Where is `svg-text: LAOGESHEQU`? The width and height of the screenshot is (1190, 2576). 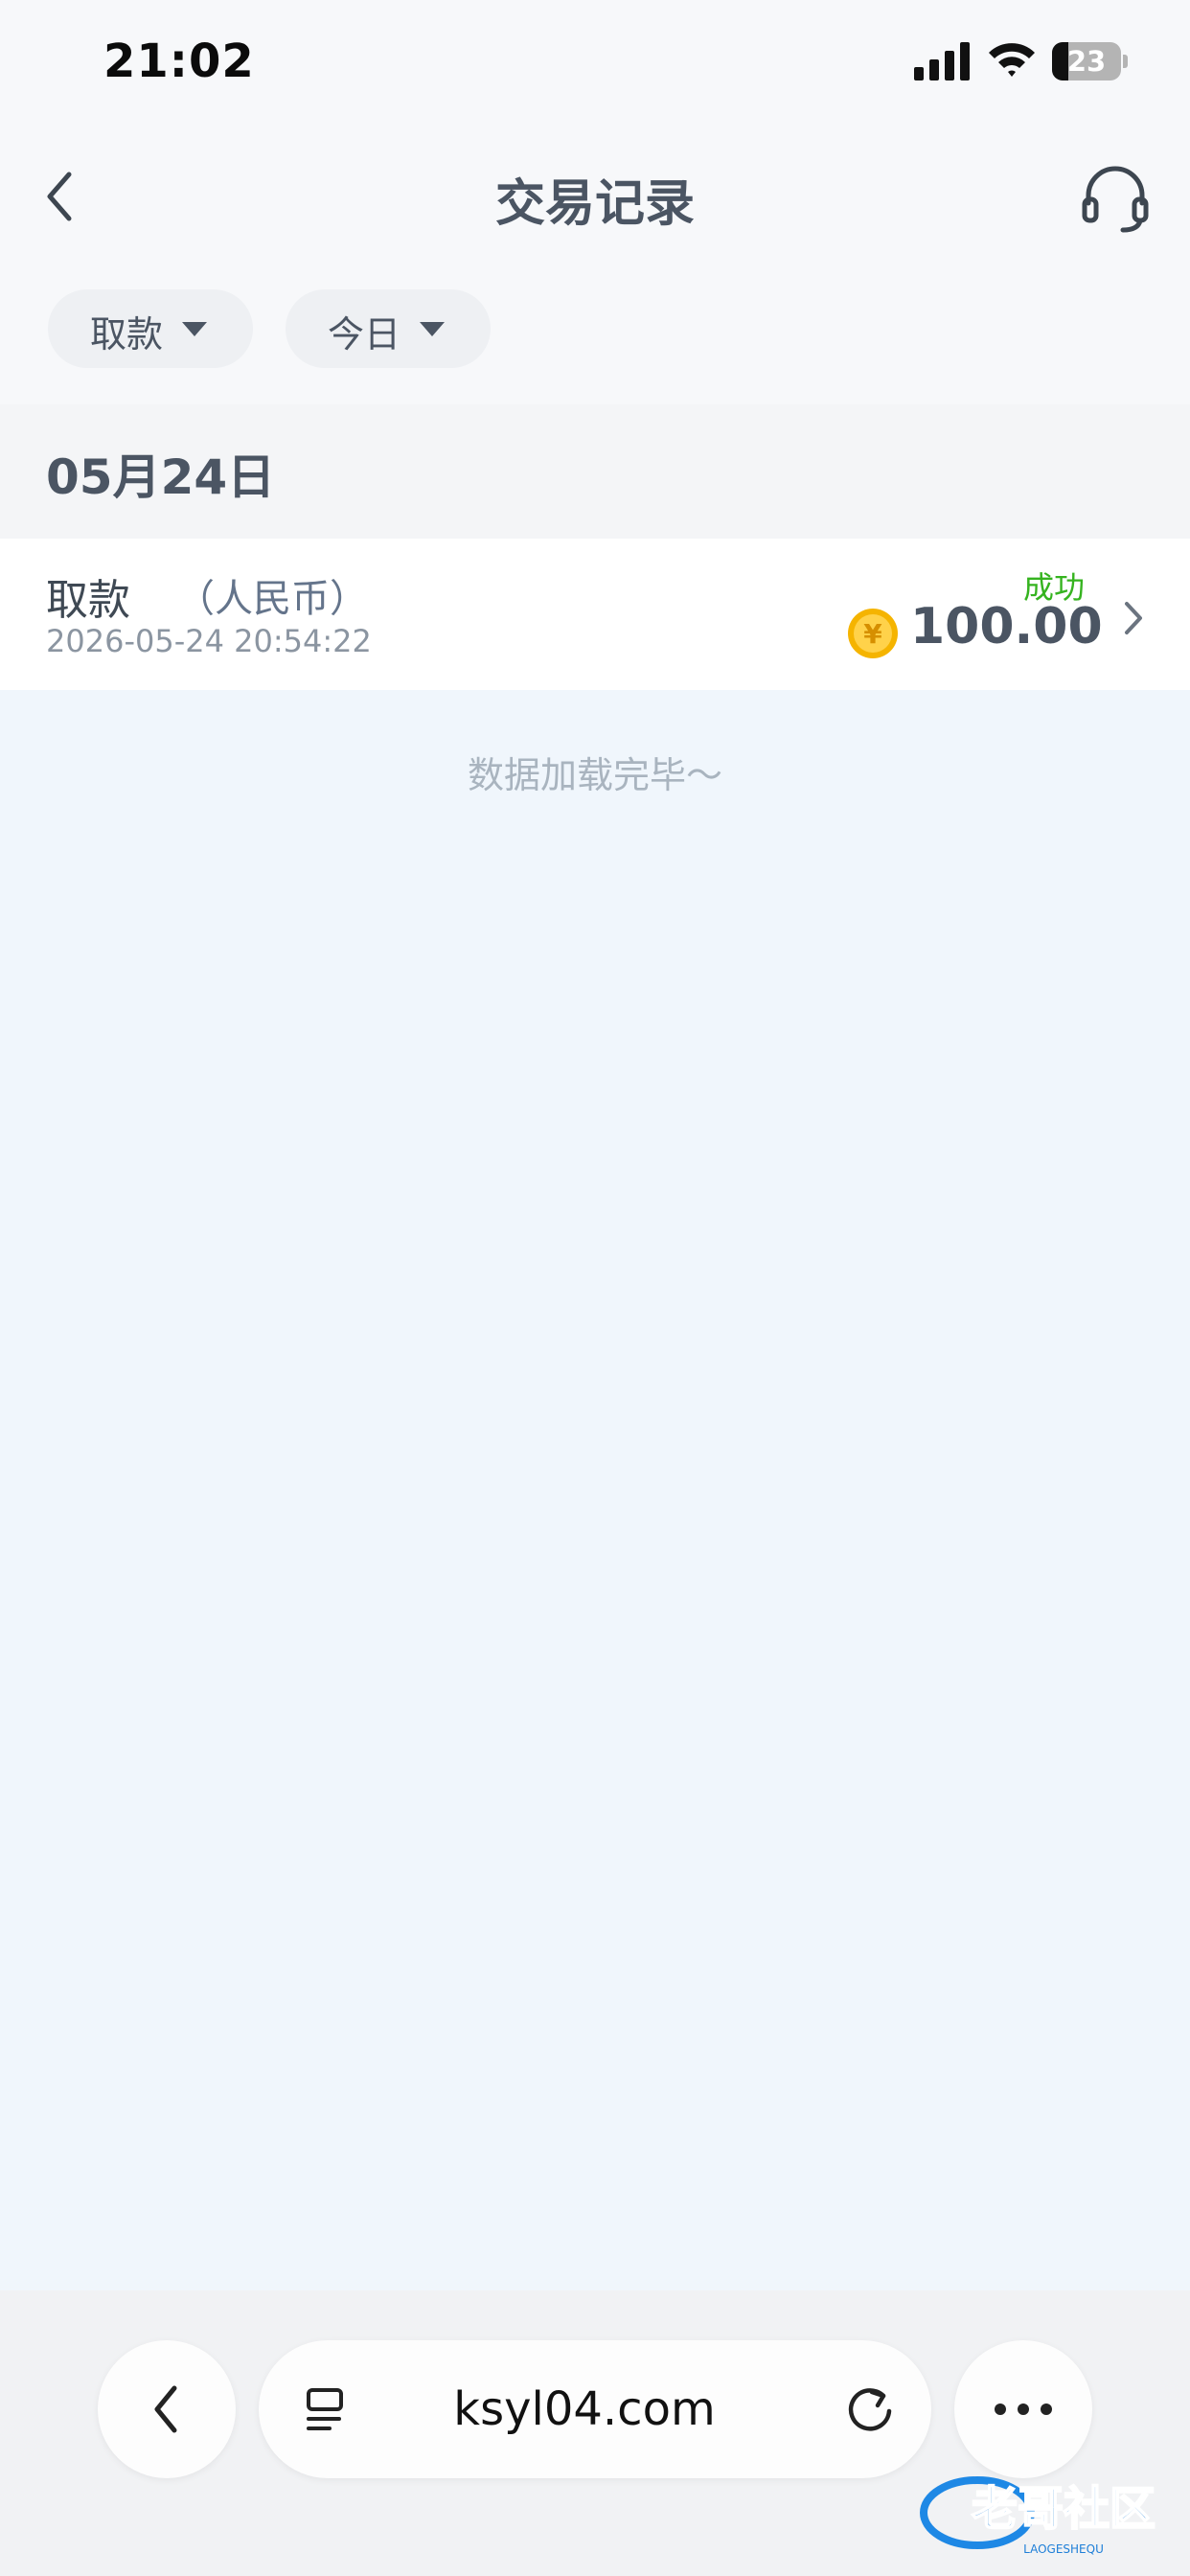
svg-text: LAOGESHEQU is located at coordinates (1064, 2549).